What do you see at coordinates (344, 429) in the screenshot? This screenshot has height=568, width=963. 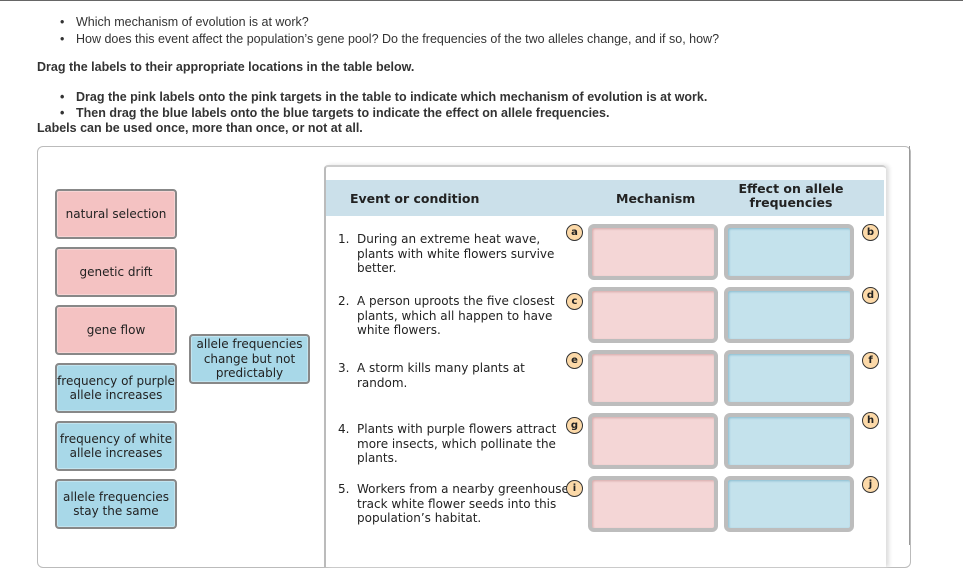 I see `row-number: 4.` at bounding box center [344, 429].